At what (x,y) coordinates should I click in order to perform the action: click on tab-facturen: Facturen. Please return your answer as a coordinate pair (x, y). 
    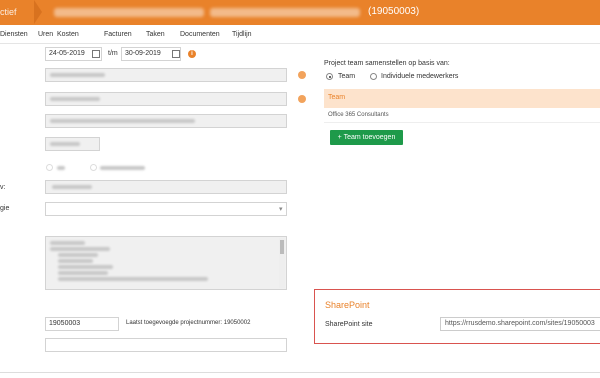
    Looking at the image, I should click on (118, 34).